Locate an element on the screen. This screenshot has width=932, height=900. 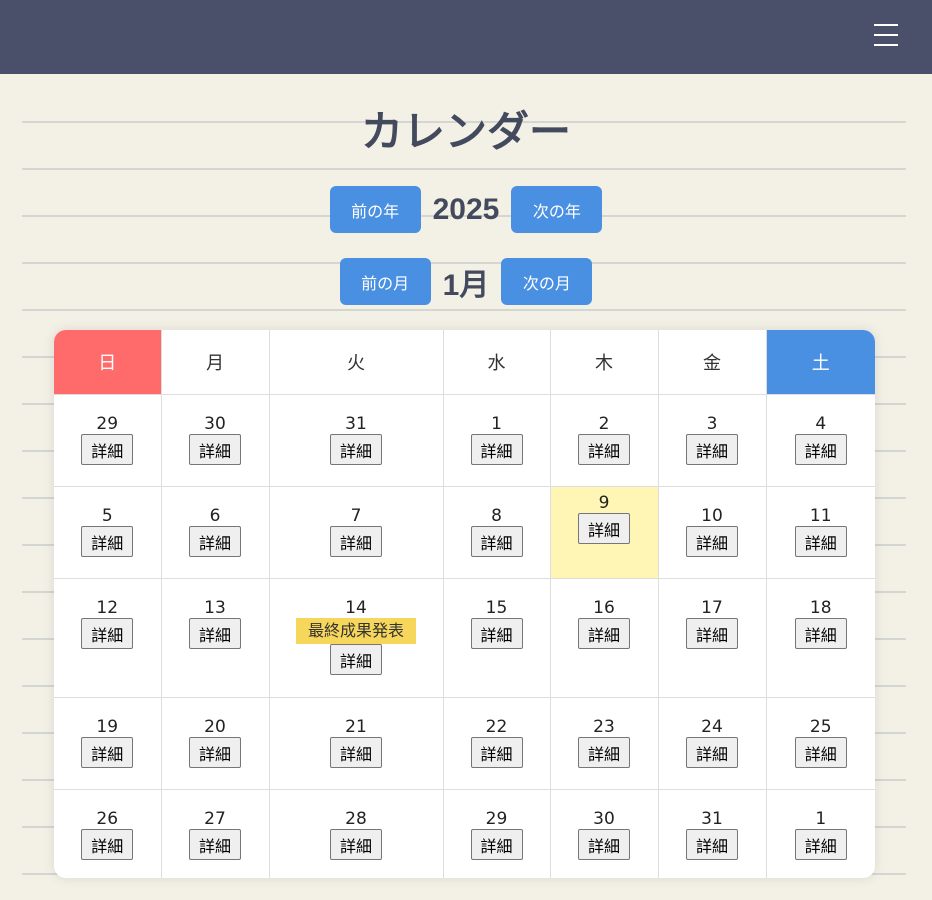
current-year: 2025 is located at coordinates (466, 209).